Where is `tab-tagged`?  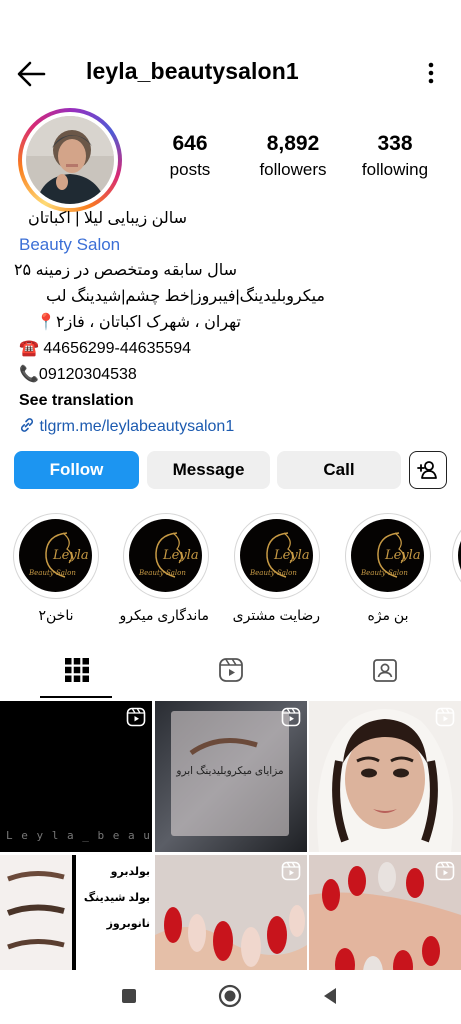 tab-tagged is located at coordinates (384, 670).